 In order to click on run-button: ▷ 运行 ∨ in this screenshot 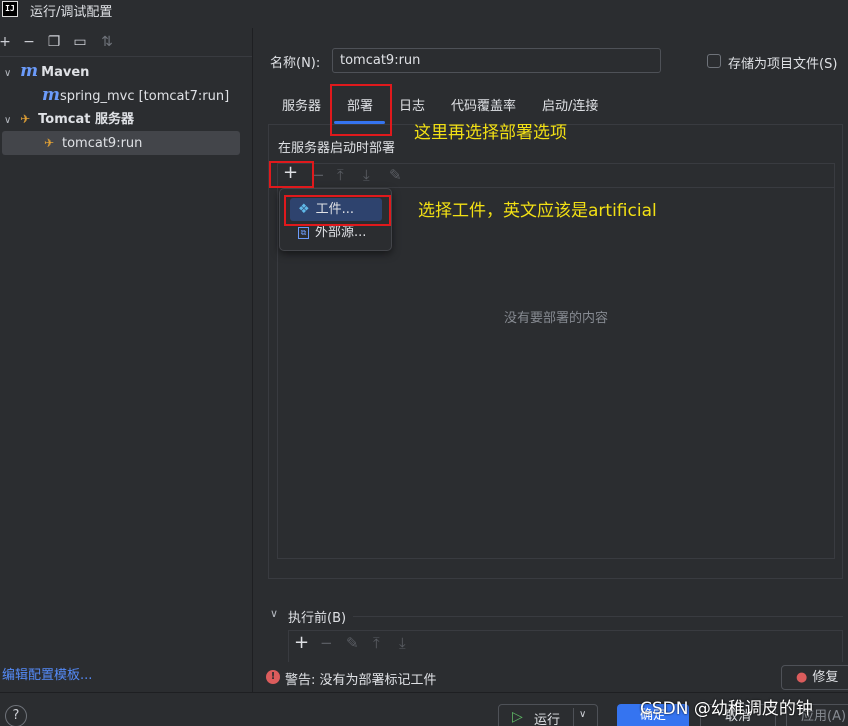, I will do `click(548, 715)`.